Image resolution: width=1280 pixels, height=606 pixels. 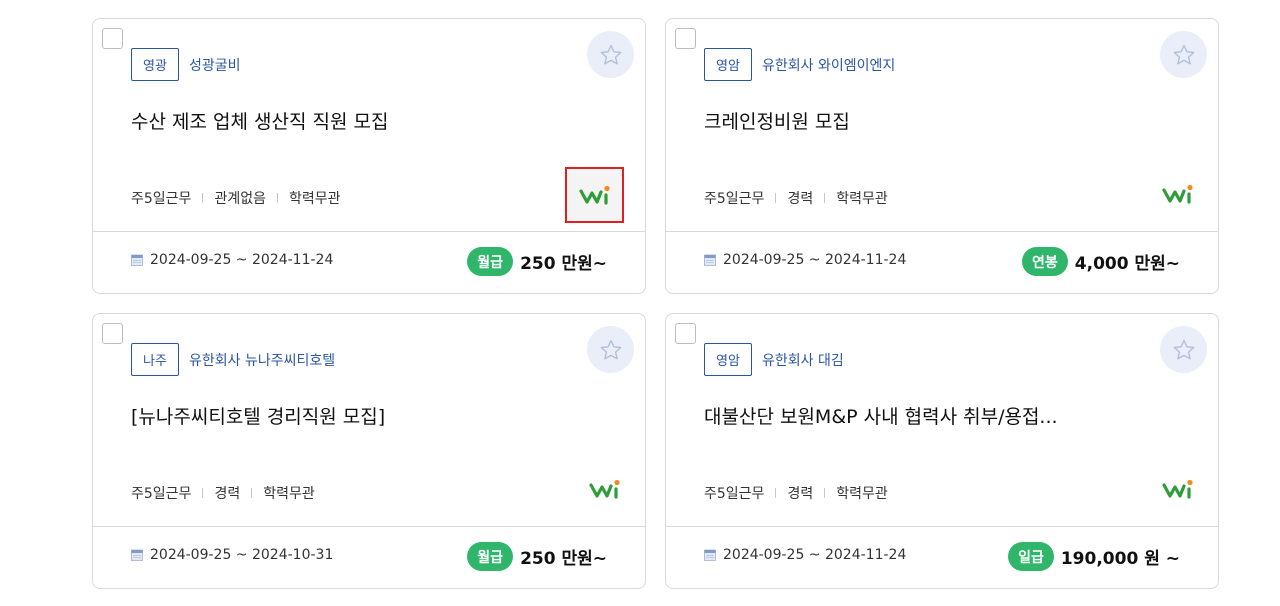 What do you see at coordinates (1120, 559) in the screenshot?
I see `pay-amount: 190,000 원 ~` at bounding box center [1120, 559].